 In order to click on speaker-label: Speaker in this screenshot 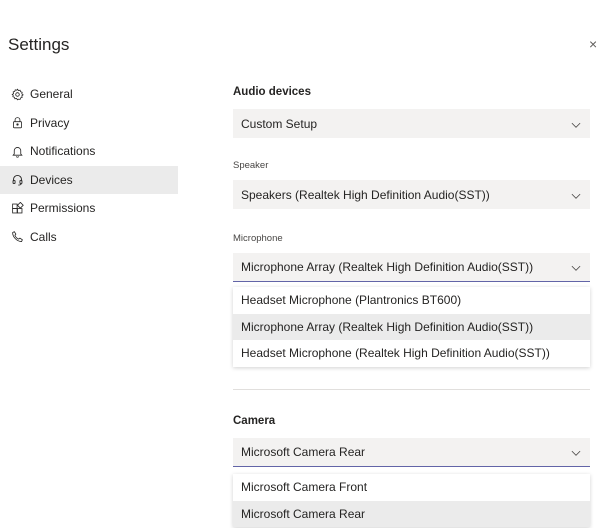, I will do `click(251, 165)`.